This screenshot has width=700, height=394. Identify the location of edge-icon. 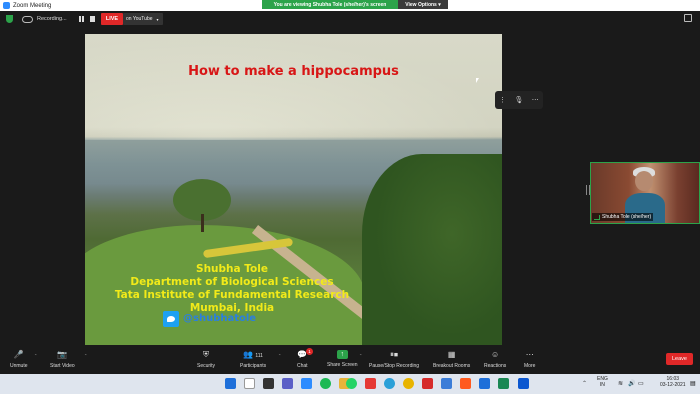
(389, 383).